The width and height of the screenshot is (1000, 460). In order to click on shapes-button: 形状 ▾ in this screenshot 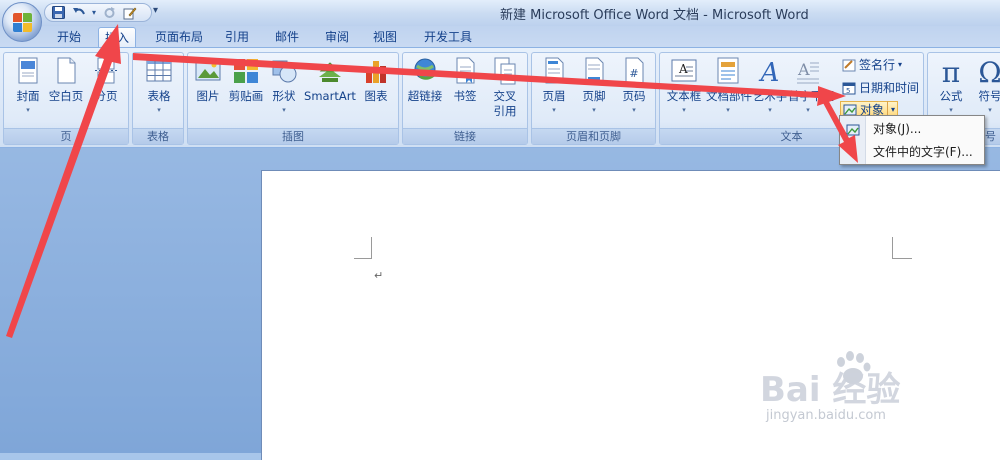, I will do `click(284, 85)`.